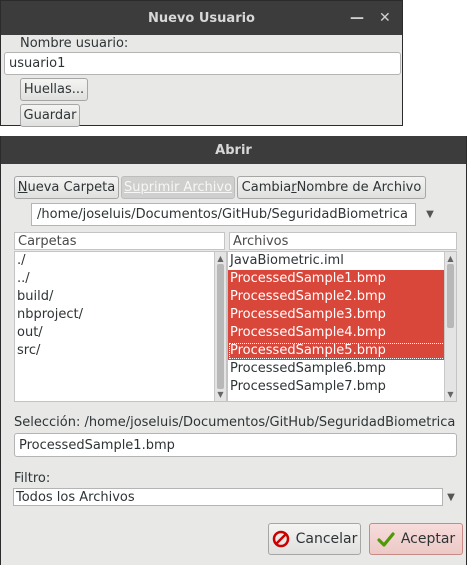 This screenshot has height=565, width=467. What do you see at coordinates (342, 297) in the screenshot?
I see `file-item: ProcessedSample2.bmp` at bounding box center [342, 297].